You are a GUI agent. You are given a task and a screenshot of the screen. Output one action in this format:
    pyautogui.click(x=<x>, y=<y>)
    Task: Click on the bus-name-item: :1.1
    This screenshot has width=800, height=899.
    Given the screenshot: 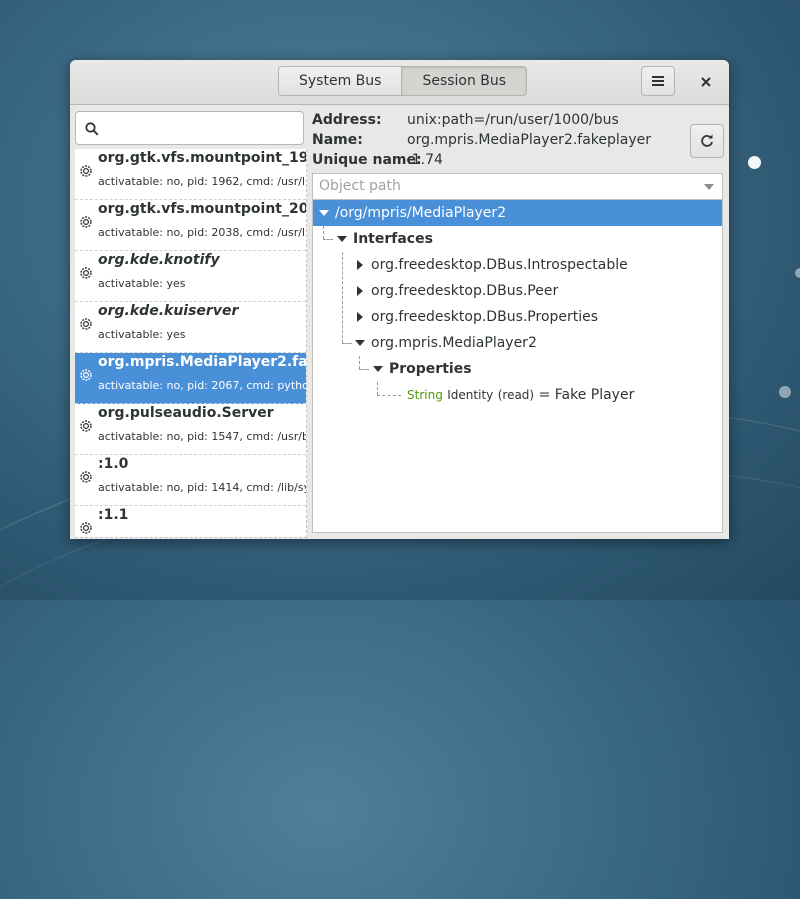 What is the action you would take?
    pyautogui.click(x=190, y=521)
    